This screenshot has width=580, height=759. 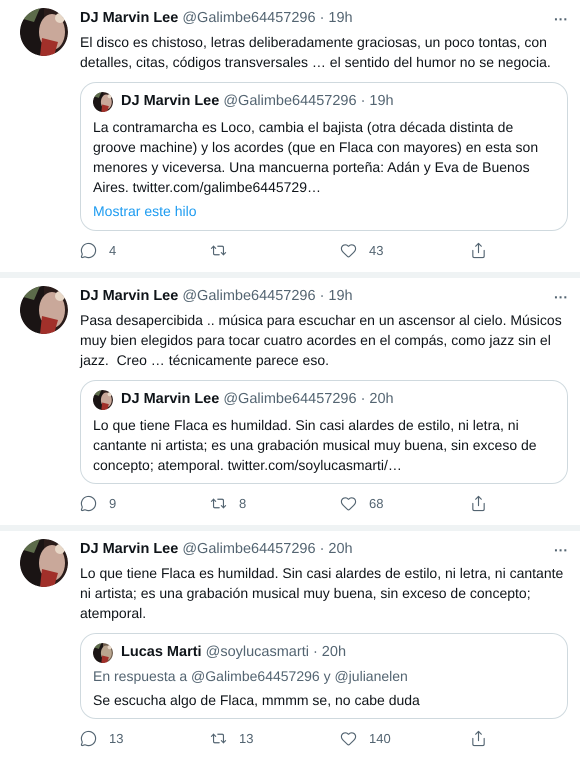 I want to click on action-count: 43, so click(x=376, y=251).